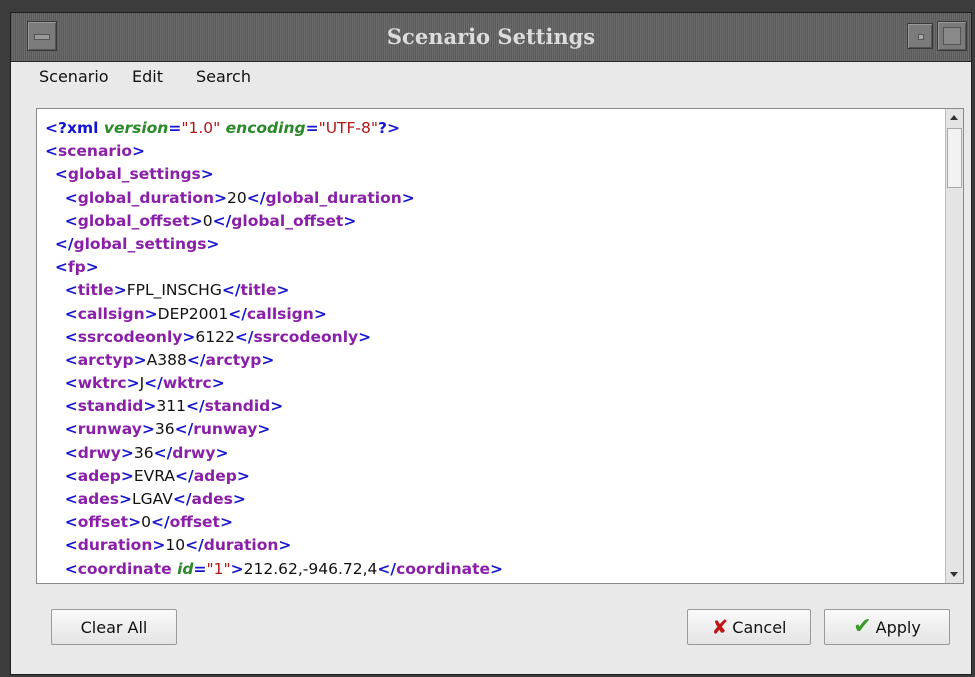  I want to click on menu-search: Search, so click(223, 76).